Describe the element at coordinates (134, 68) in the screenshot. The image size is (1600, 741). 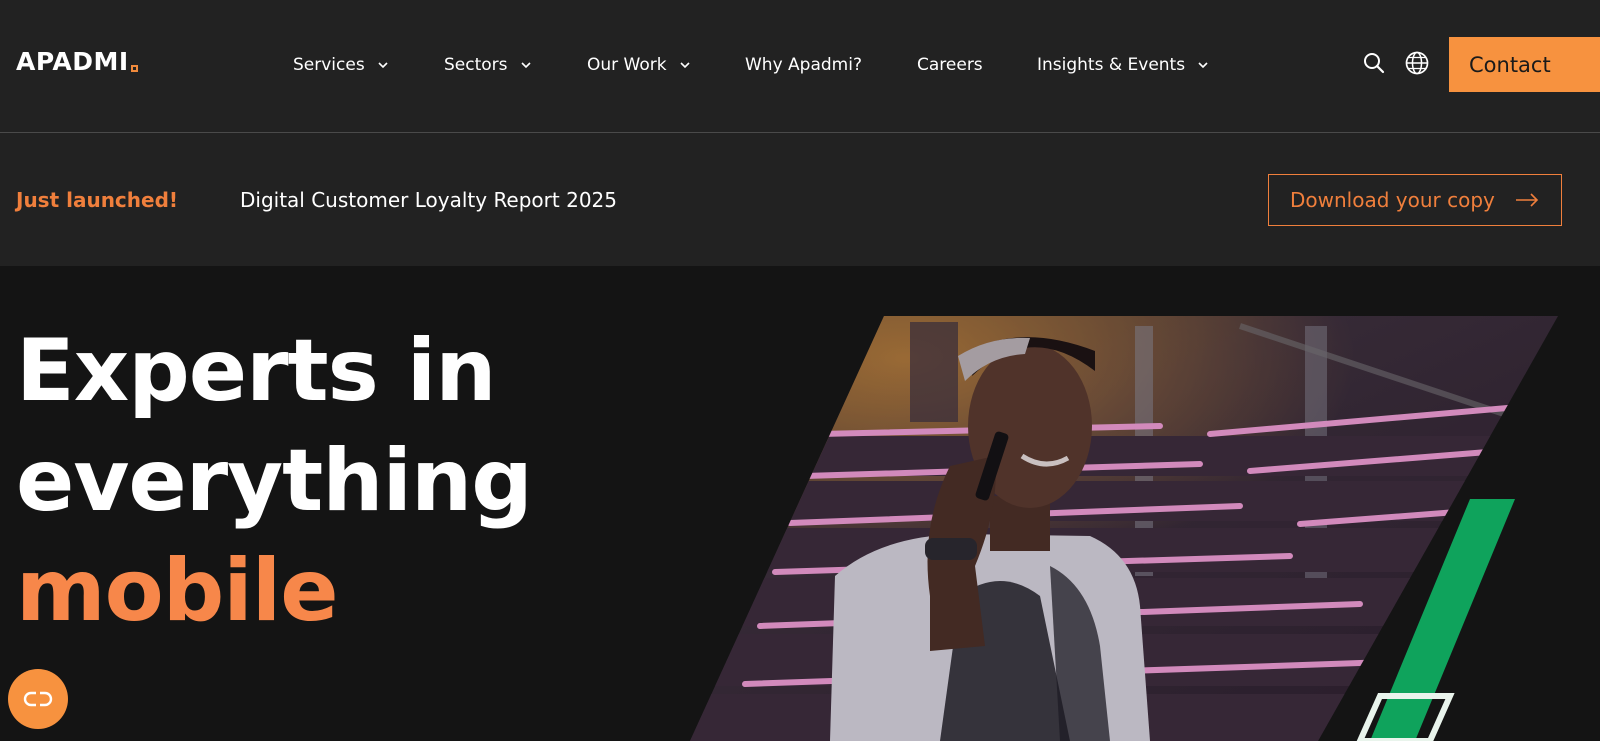
I see `logo-square-mark` at that location.